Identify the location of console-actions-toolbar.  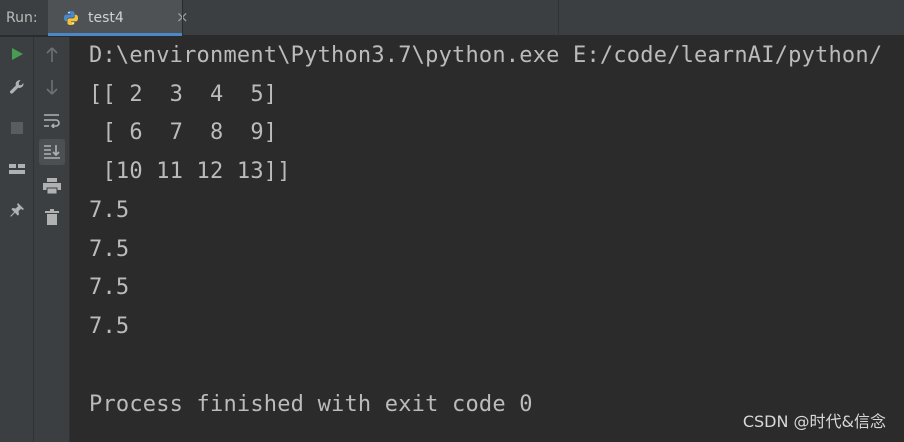
(52, 239).